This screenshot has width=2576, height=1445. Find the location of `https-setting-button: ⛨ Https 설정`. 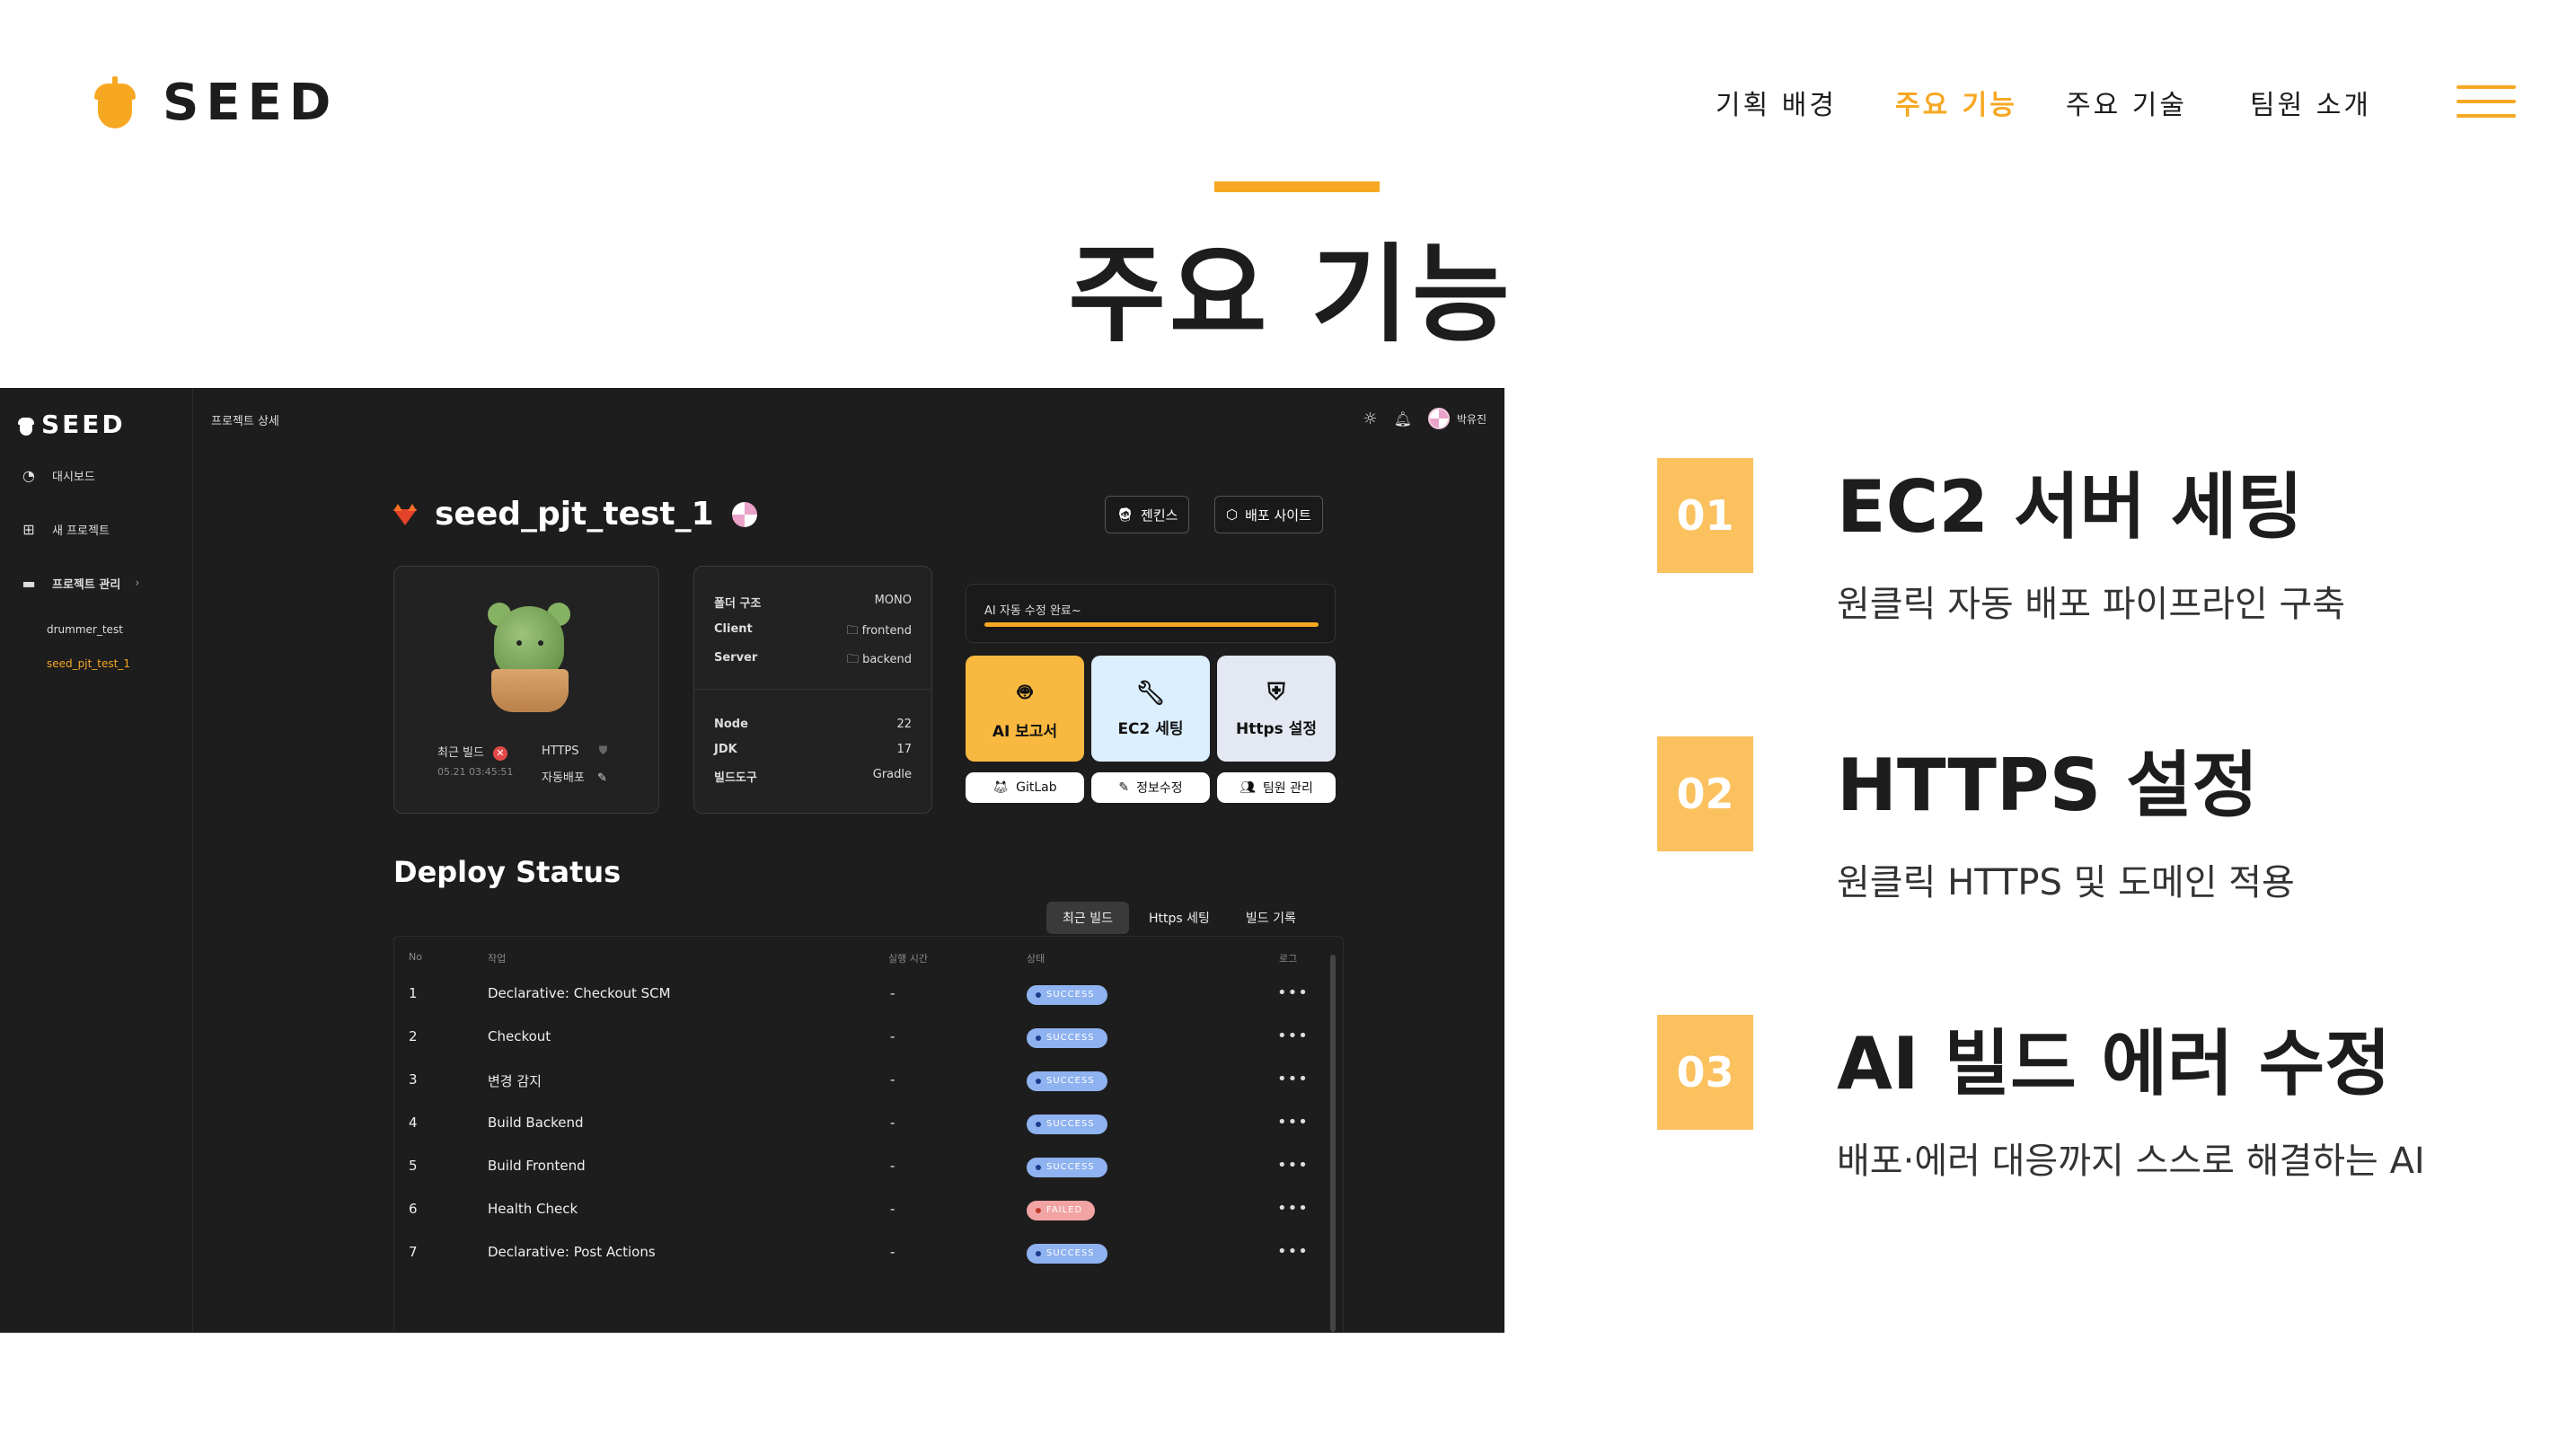

https-setting-button: ⛨ Https 설정 is located at coordinates (1276, 709).